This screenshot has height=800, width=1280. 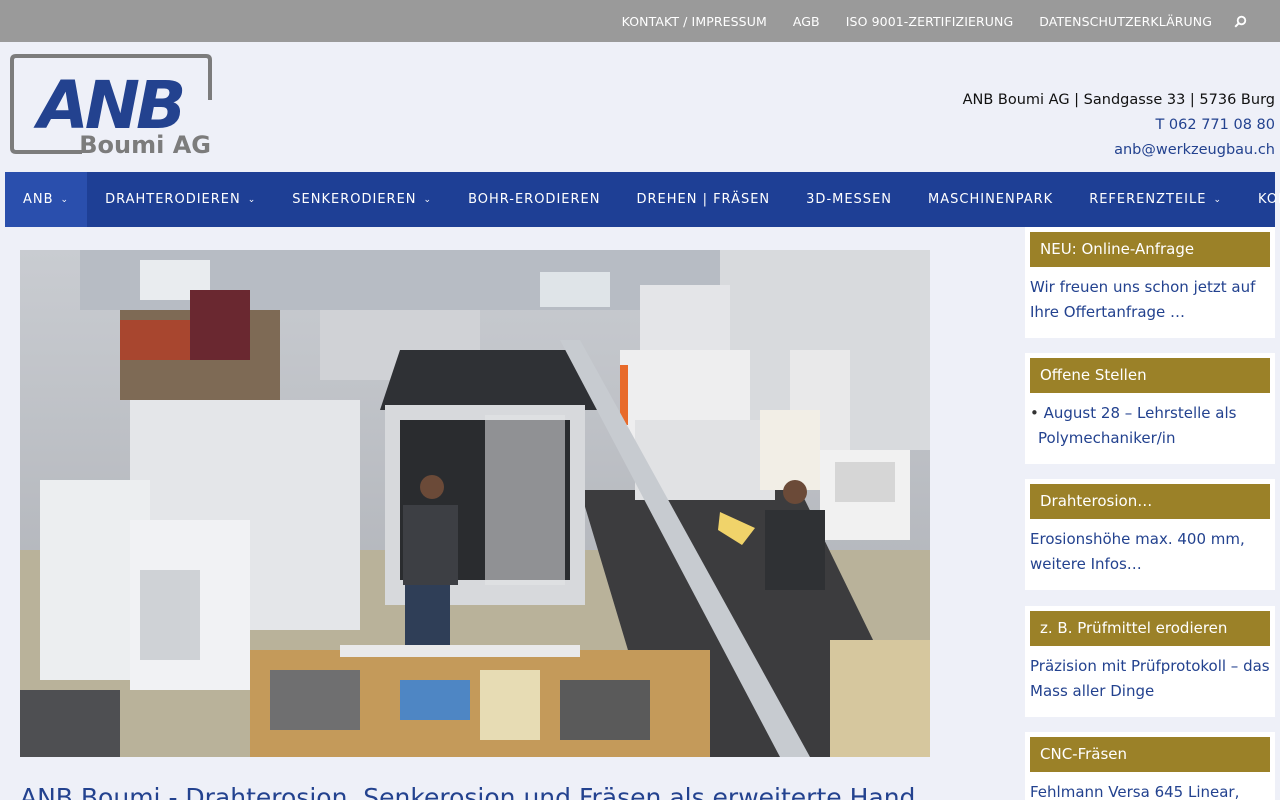 I want to click on nav-label: MASCHINENPARK, so click(x=991, y=199).